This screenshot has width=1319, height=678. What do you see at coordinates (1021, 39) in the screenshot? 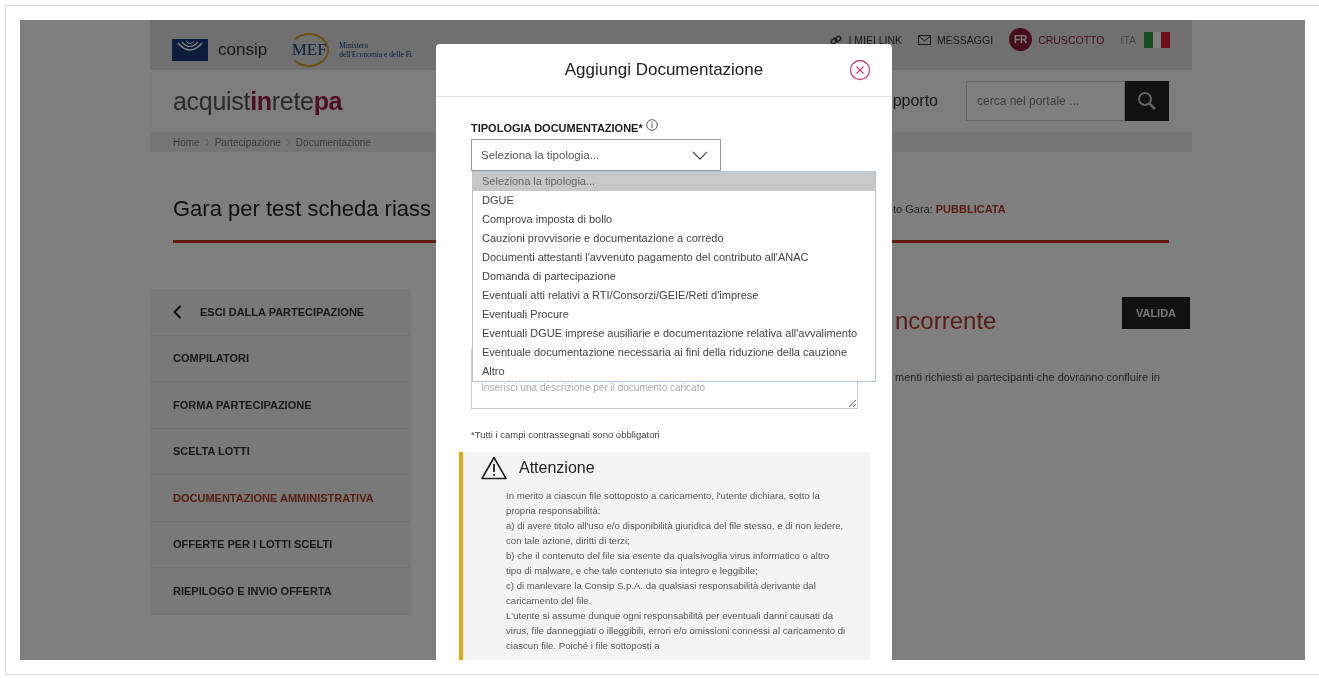
I see `user-avatar: FR` at bounding box center [1021, 39].